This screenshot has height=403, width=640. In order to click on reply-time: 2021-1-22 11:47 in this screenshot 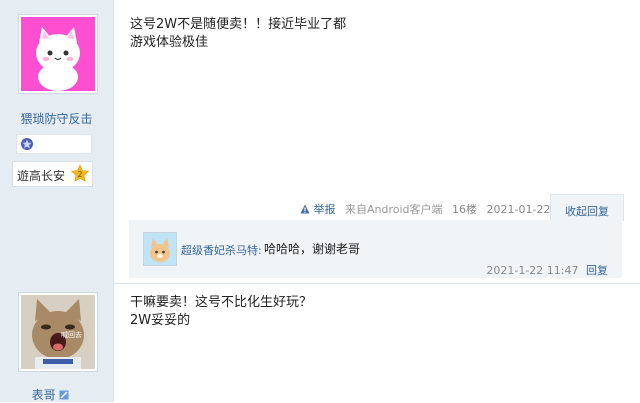, I will do `click(532, 270)`.